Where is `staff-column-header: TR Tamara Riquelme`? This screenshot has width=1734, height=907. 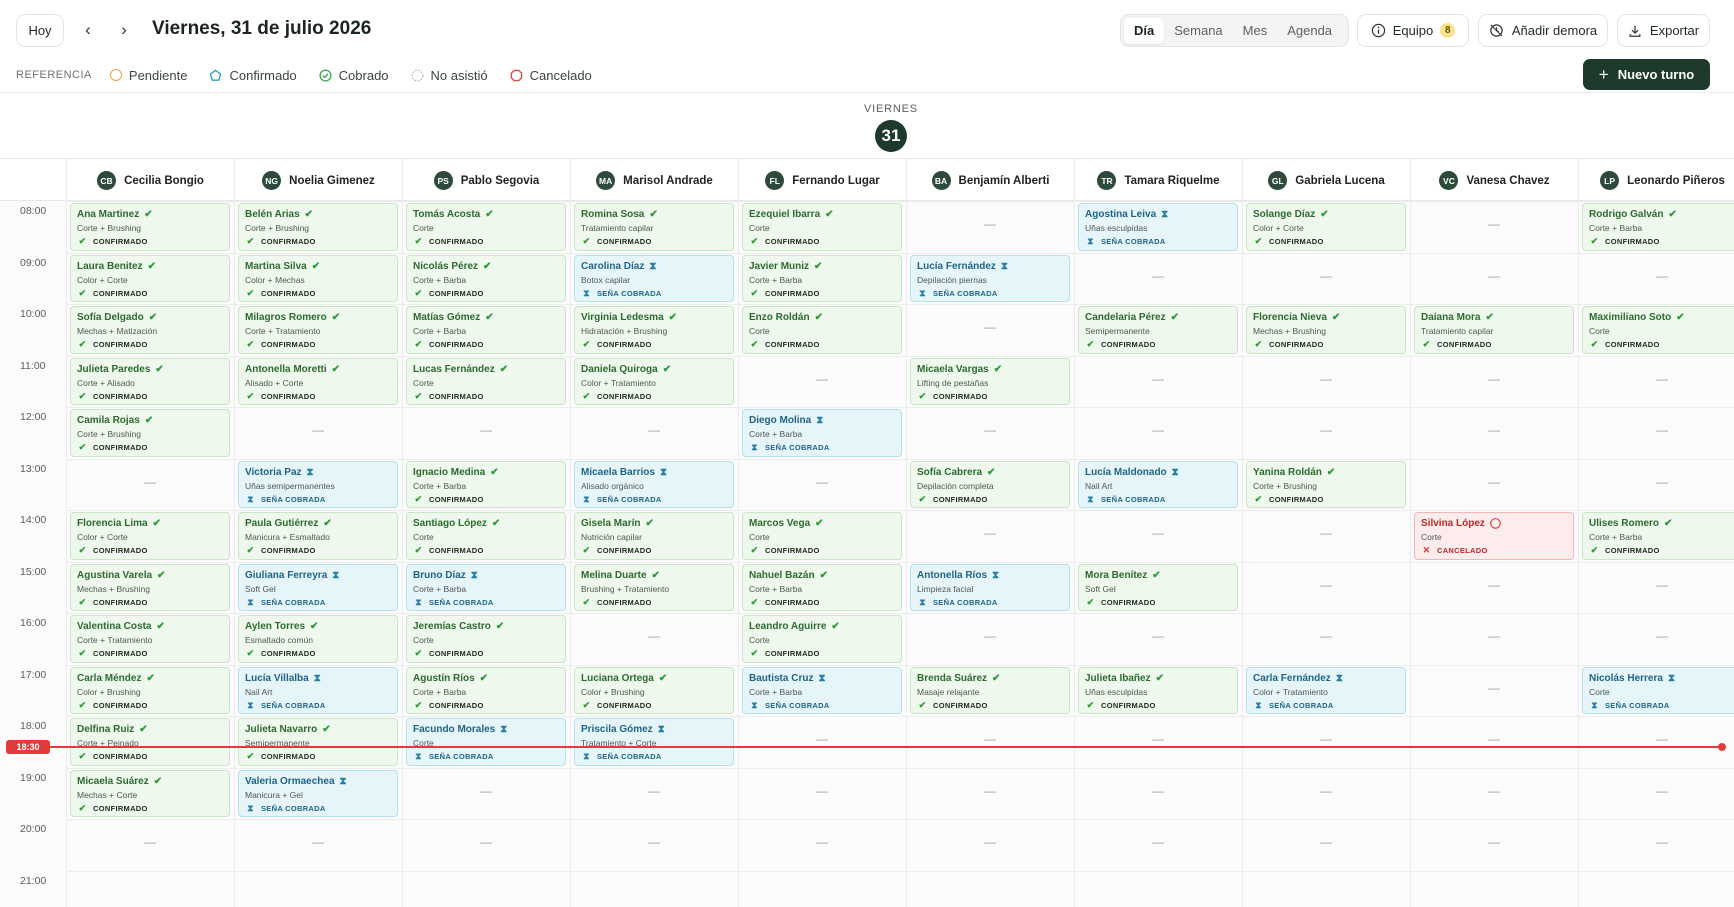 staff-column-header: TR Tamara Riquelme is located at coordinates (1158, 180).